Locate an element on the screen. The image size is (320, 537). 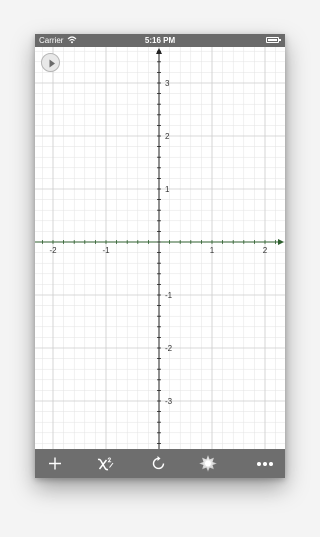
battery-icon is located at coordinates (273, 40).